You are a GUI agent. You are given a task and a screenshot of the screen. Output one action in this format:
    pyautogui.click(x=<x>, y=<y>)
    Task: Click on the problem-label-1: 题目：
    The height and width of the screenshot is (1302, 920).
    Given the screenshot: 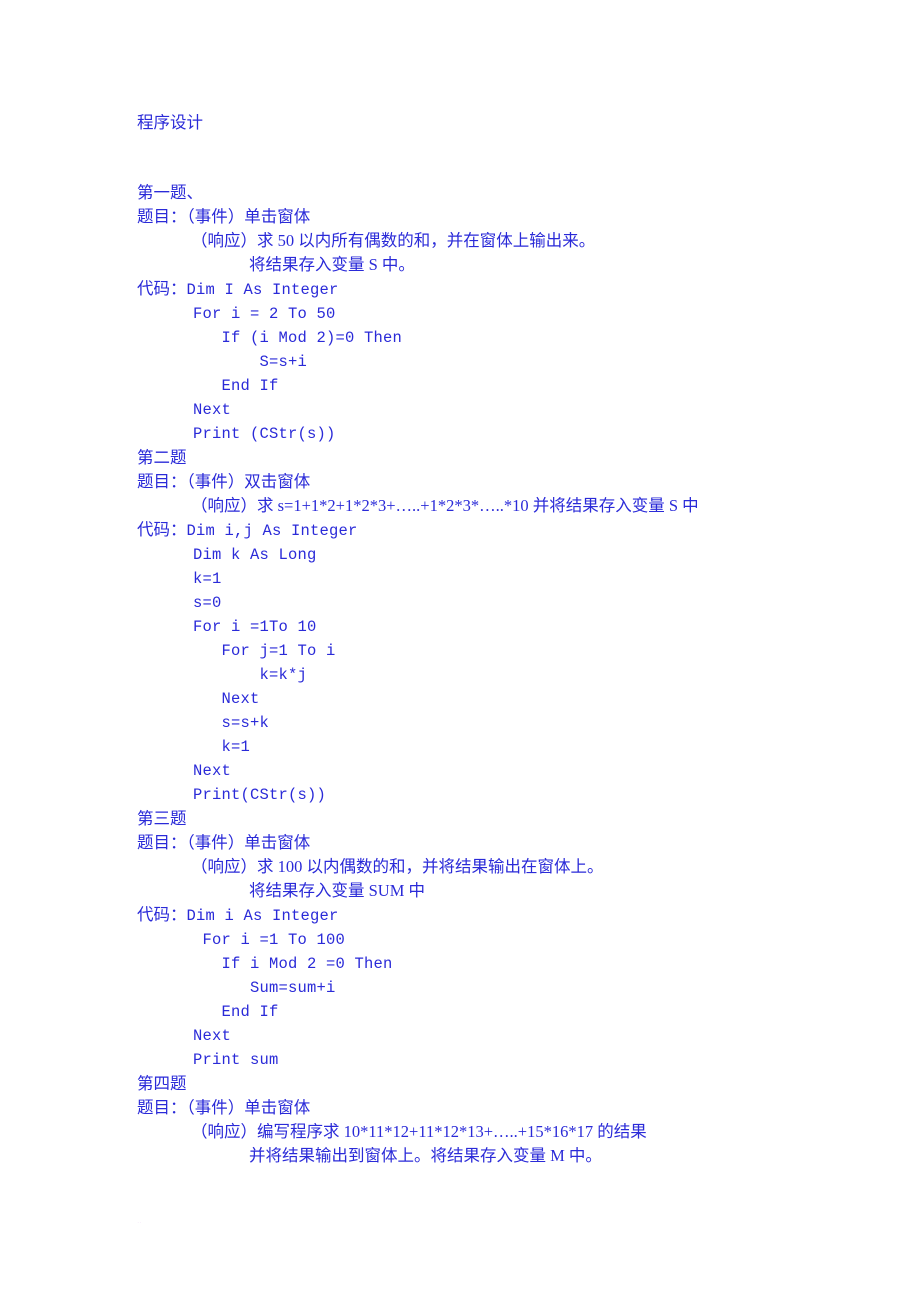 What is the action you would take?
    pyautogui.click(x=162, y=216)
    